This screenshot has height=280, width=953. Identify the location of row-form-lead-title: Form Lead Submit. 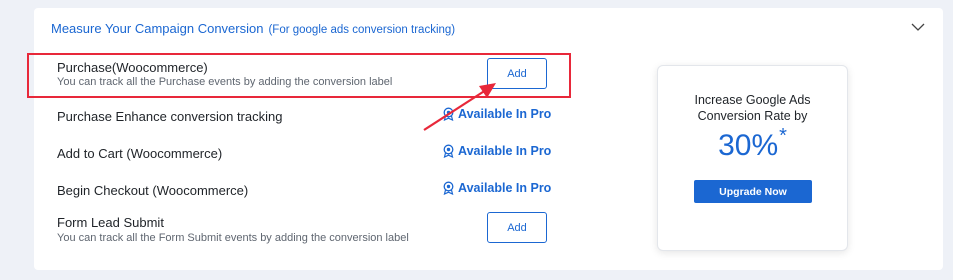
(110, 222).